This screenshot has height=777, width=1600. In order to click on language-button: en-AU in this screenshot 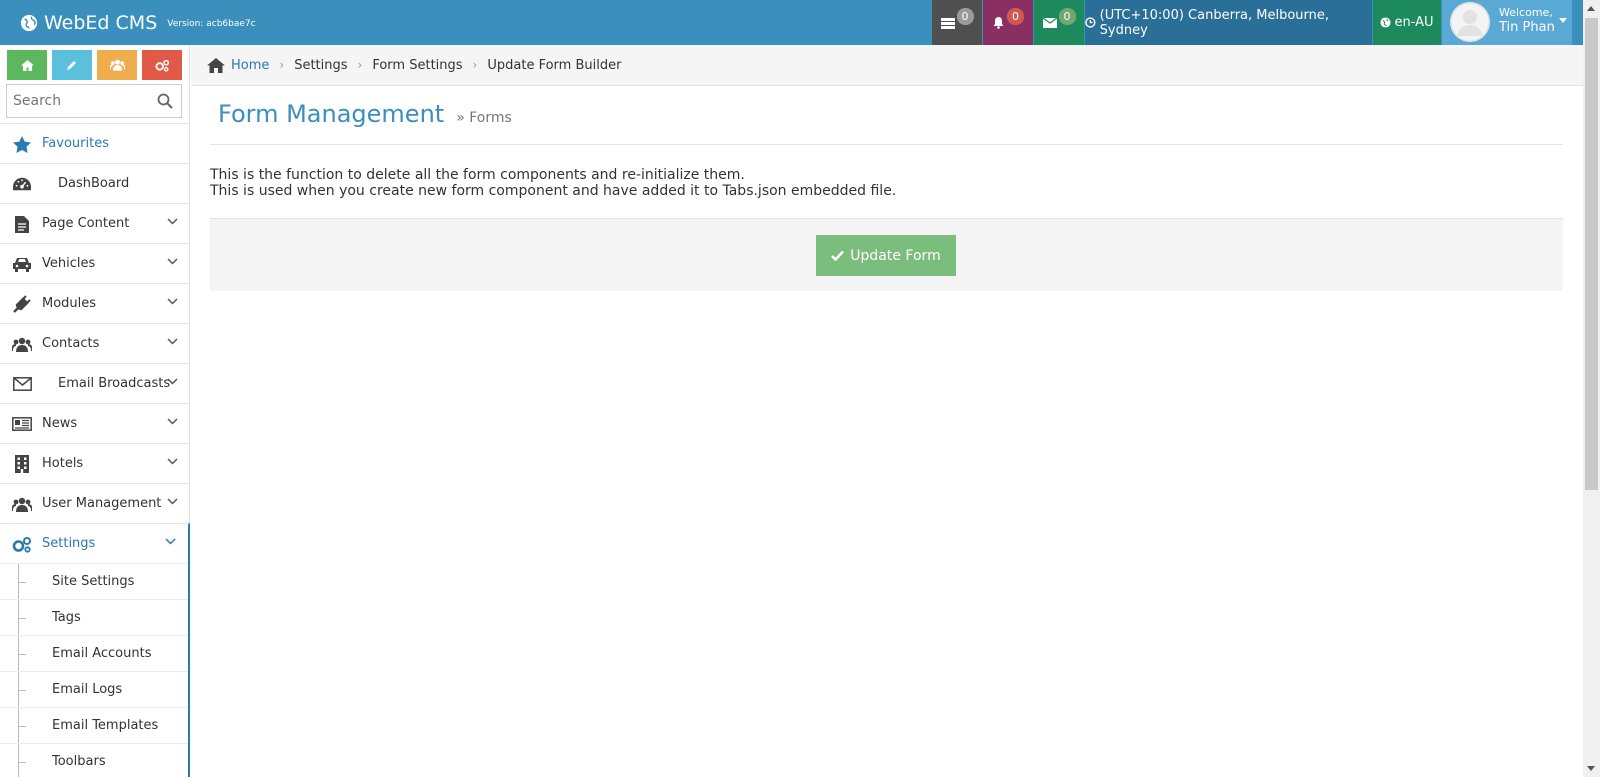, I will do `click(1407, 22)`.